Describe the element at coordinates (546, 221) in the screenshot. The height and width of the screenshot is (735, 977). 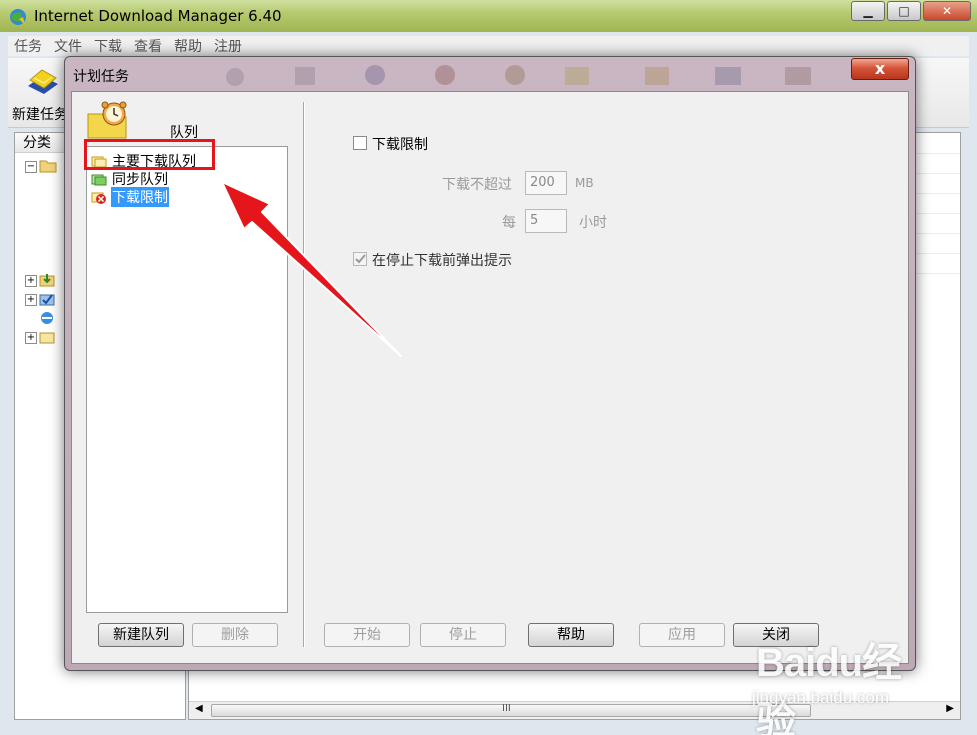
I see `every-hours-input: 5` at that location.